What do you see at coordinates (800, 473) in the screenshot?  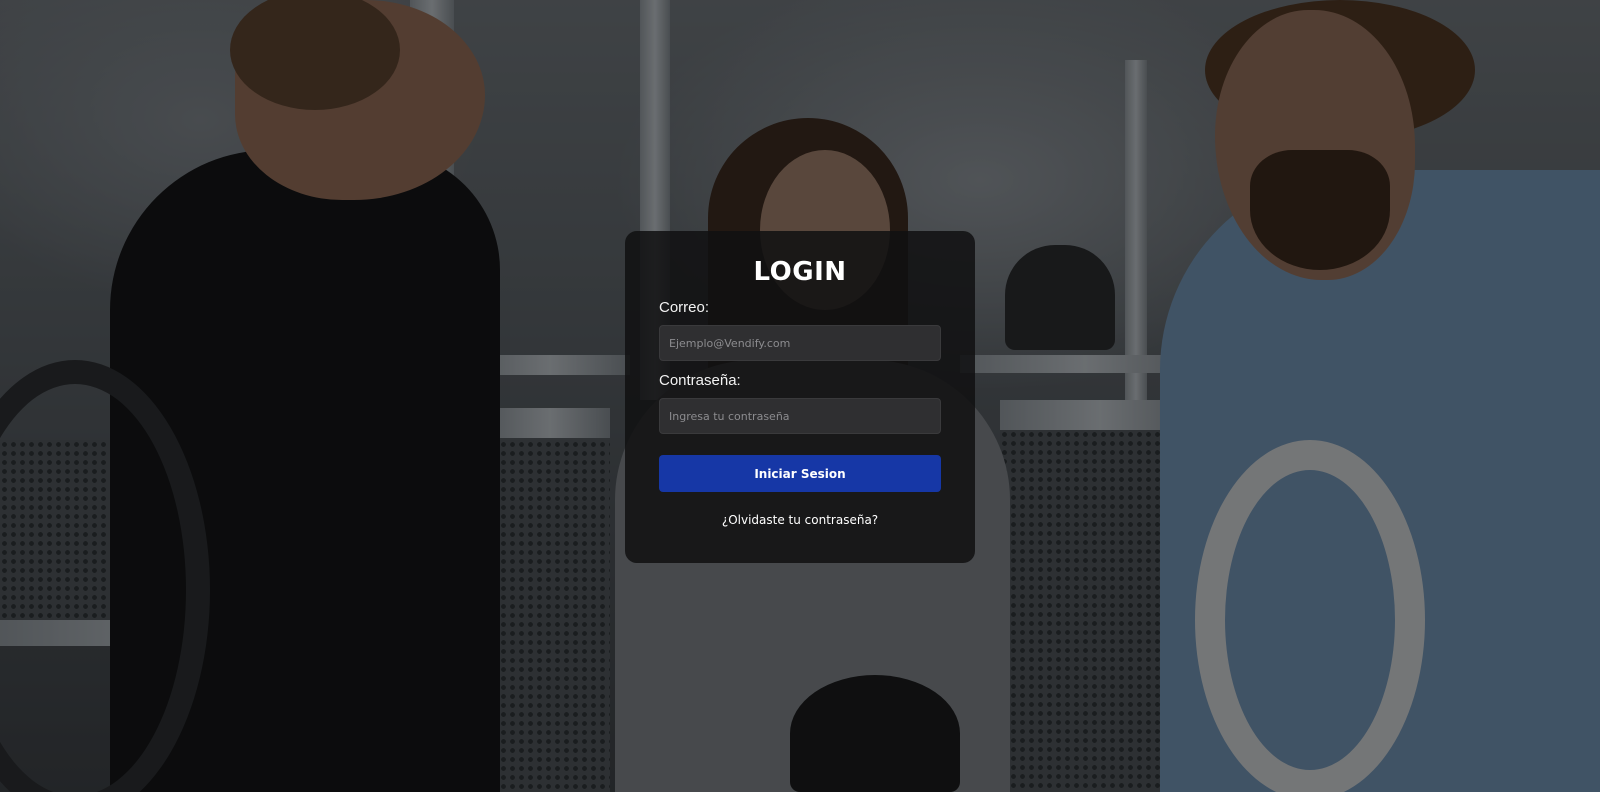 I see `login-button: Iniciar Sesion` at bounding box center [800, 473].